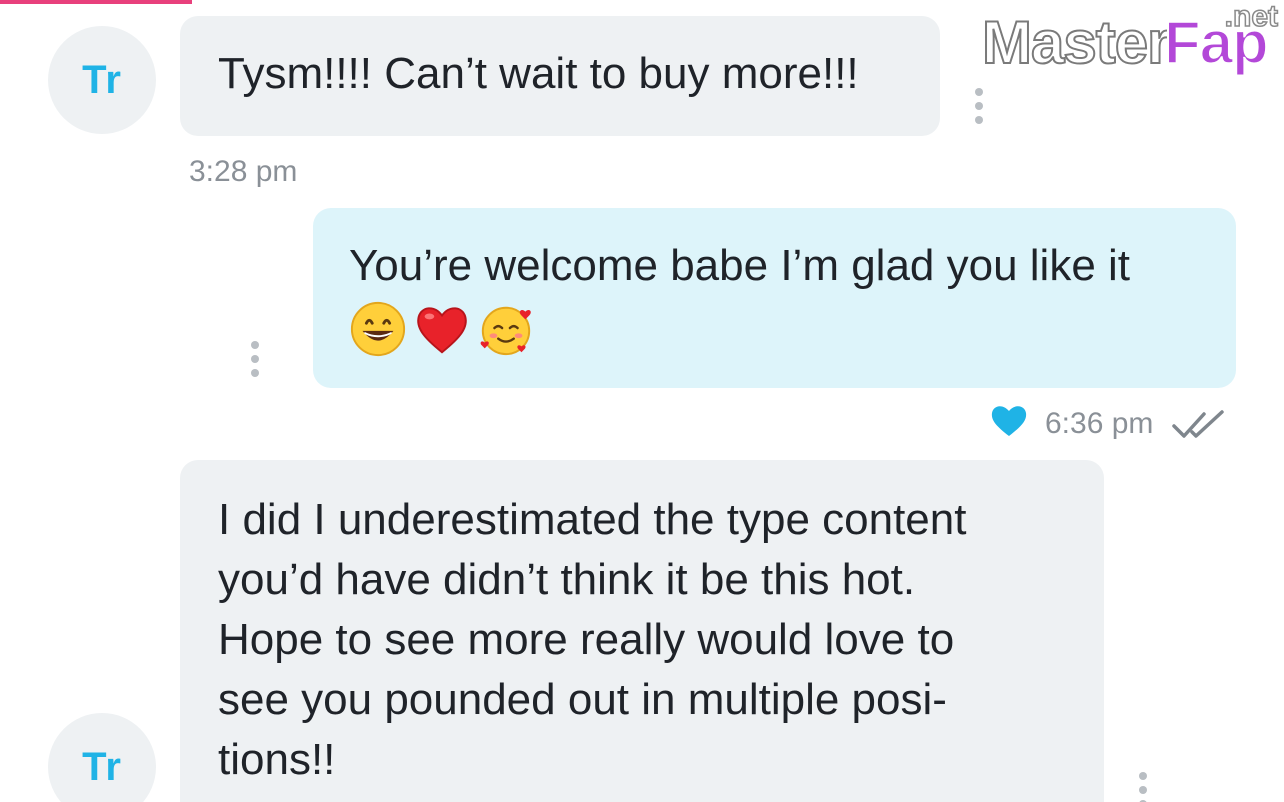  Describe the element at coordinates (505, 331) in the screenshot. I see `smiling-face-with-hearts-emoji` at that location.